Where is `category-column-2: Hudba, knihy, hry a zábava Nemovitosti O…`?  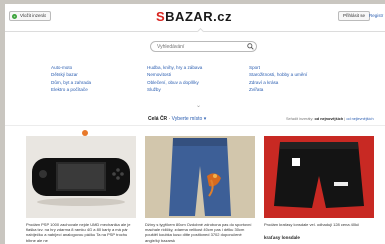 category-column-2: Hudba, knihy, hry a zábava Nemovitosti O… is located at coordinates (174, 78).